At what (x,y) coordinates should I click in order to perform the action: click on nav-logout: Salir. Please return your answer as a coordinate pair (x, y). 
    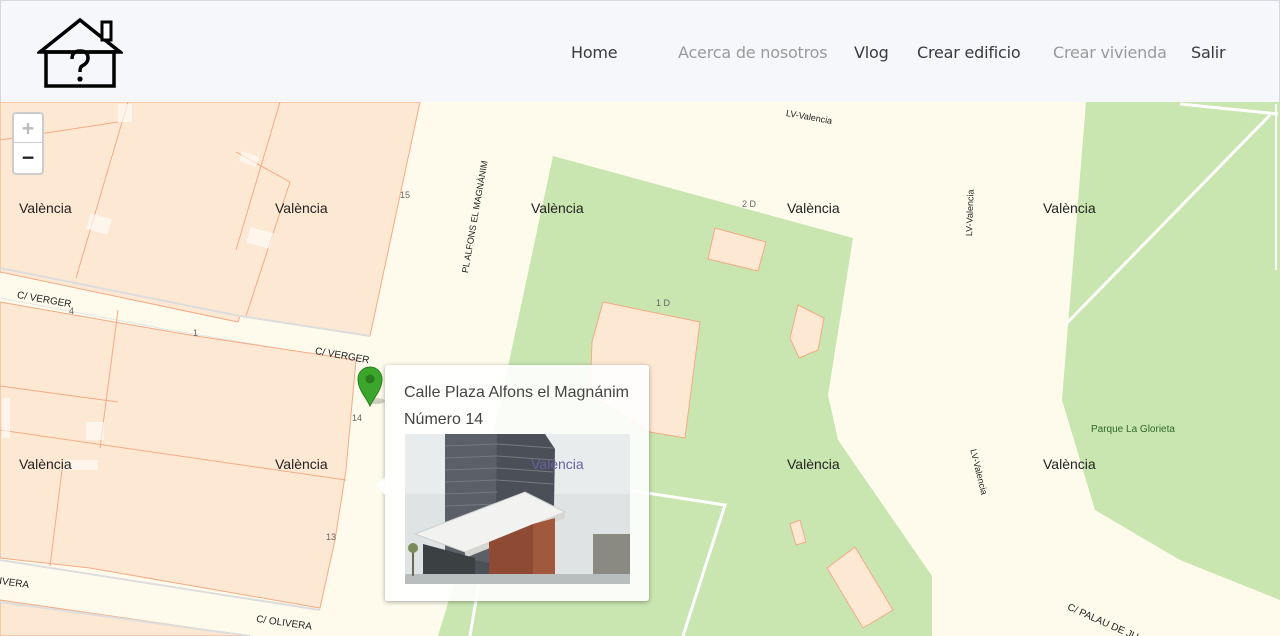
    Looking at the image, I should click on (1208, 52).